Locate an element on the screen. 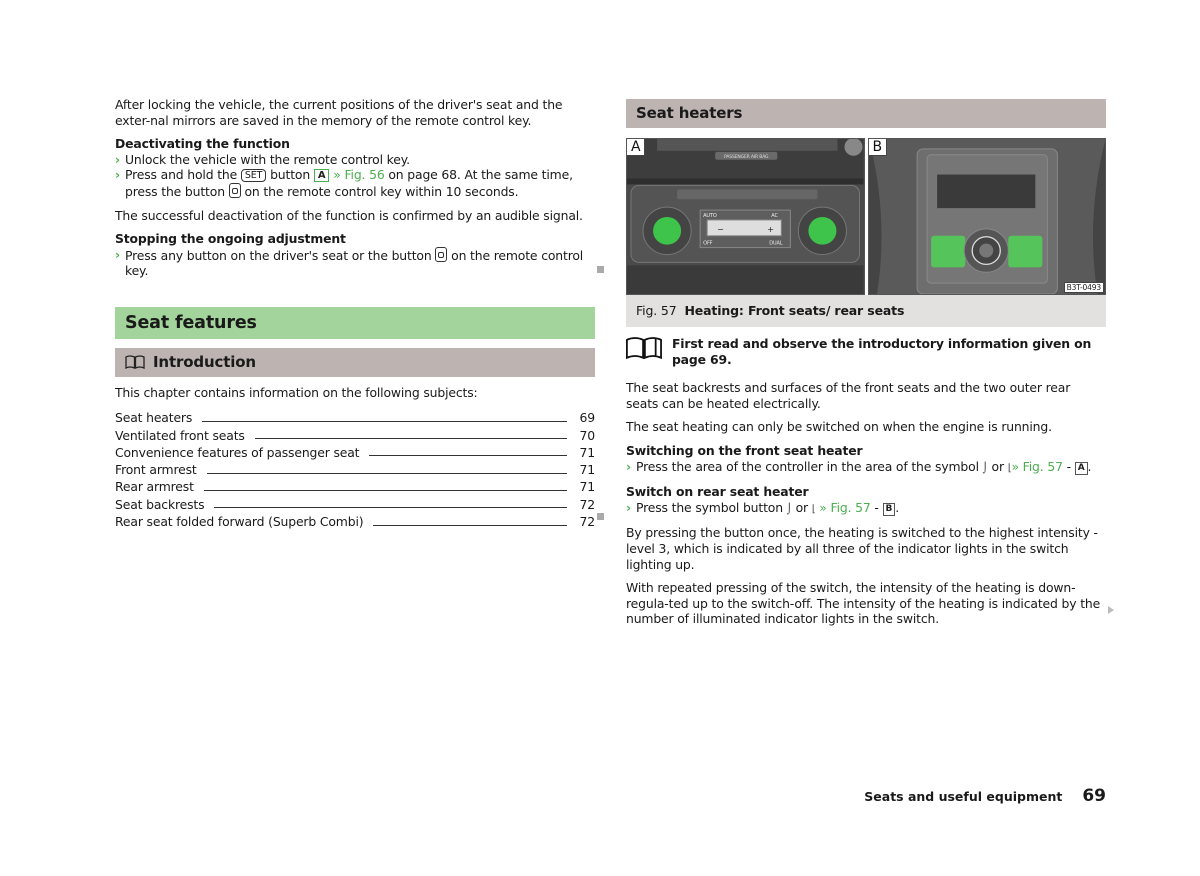 The image size is (1200, 876). panel-a-label: A is located at coordinates (636, 147).